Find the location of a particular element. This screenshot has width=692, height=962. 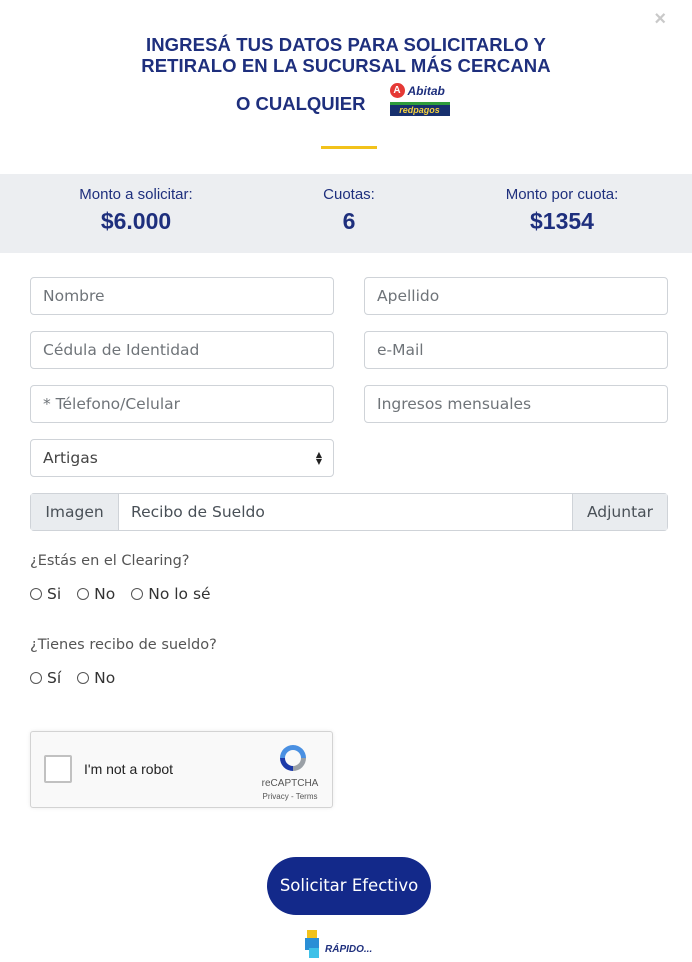

image-upload: Imagen Recibo de Sueldo Adjuntar is located at coordinates (349, 512).